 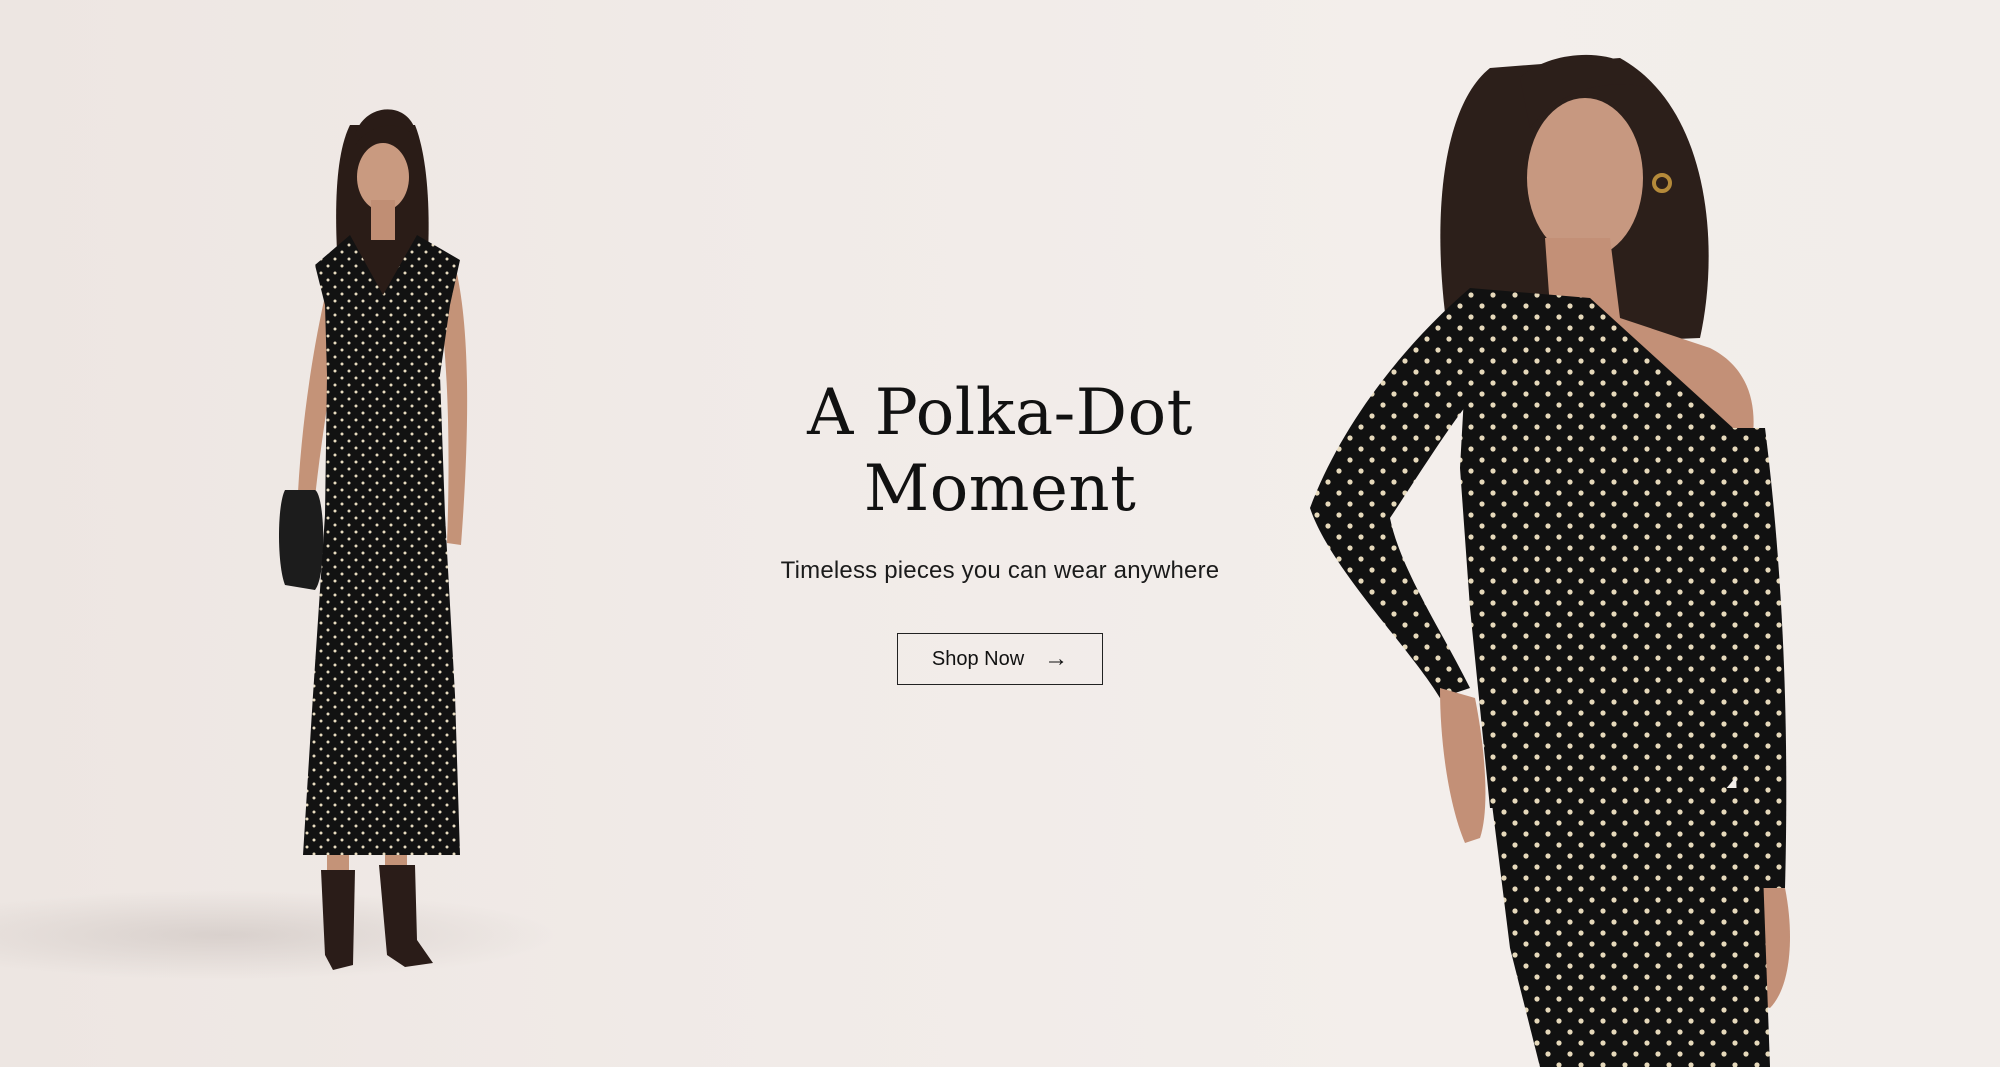 I want to click on hero-subheadline: Timeless pieces you can wear anywhere, so click(x=1000, y=570).